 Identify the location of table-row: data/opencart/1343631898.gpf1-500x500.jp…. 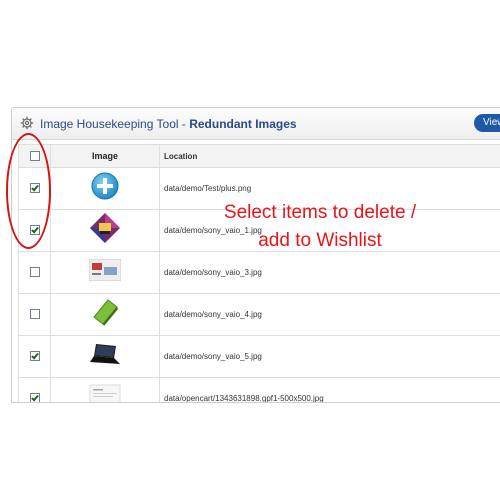
(259, 389).